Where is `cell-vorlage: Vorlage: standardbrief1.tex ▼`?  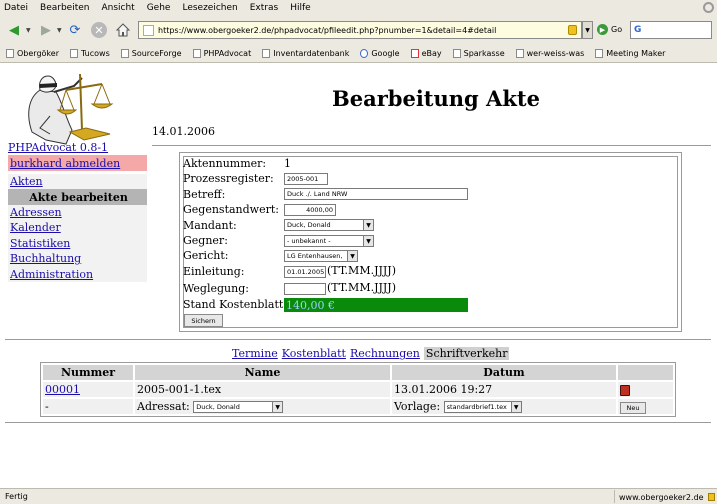
cell-vorlage: Vorlage: standardbrief1.tex ▼ is located at coordinates (504, 406).